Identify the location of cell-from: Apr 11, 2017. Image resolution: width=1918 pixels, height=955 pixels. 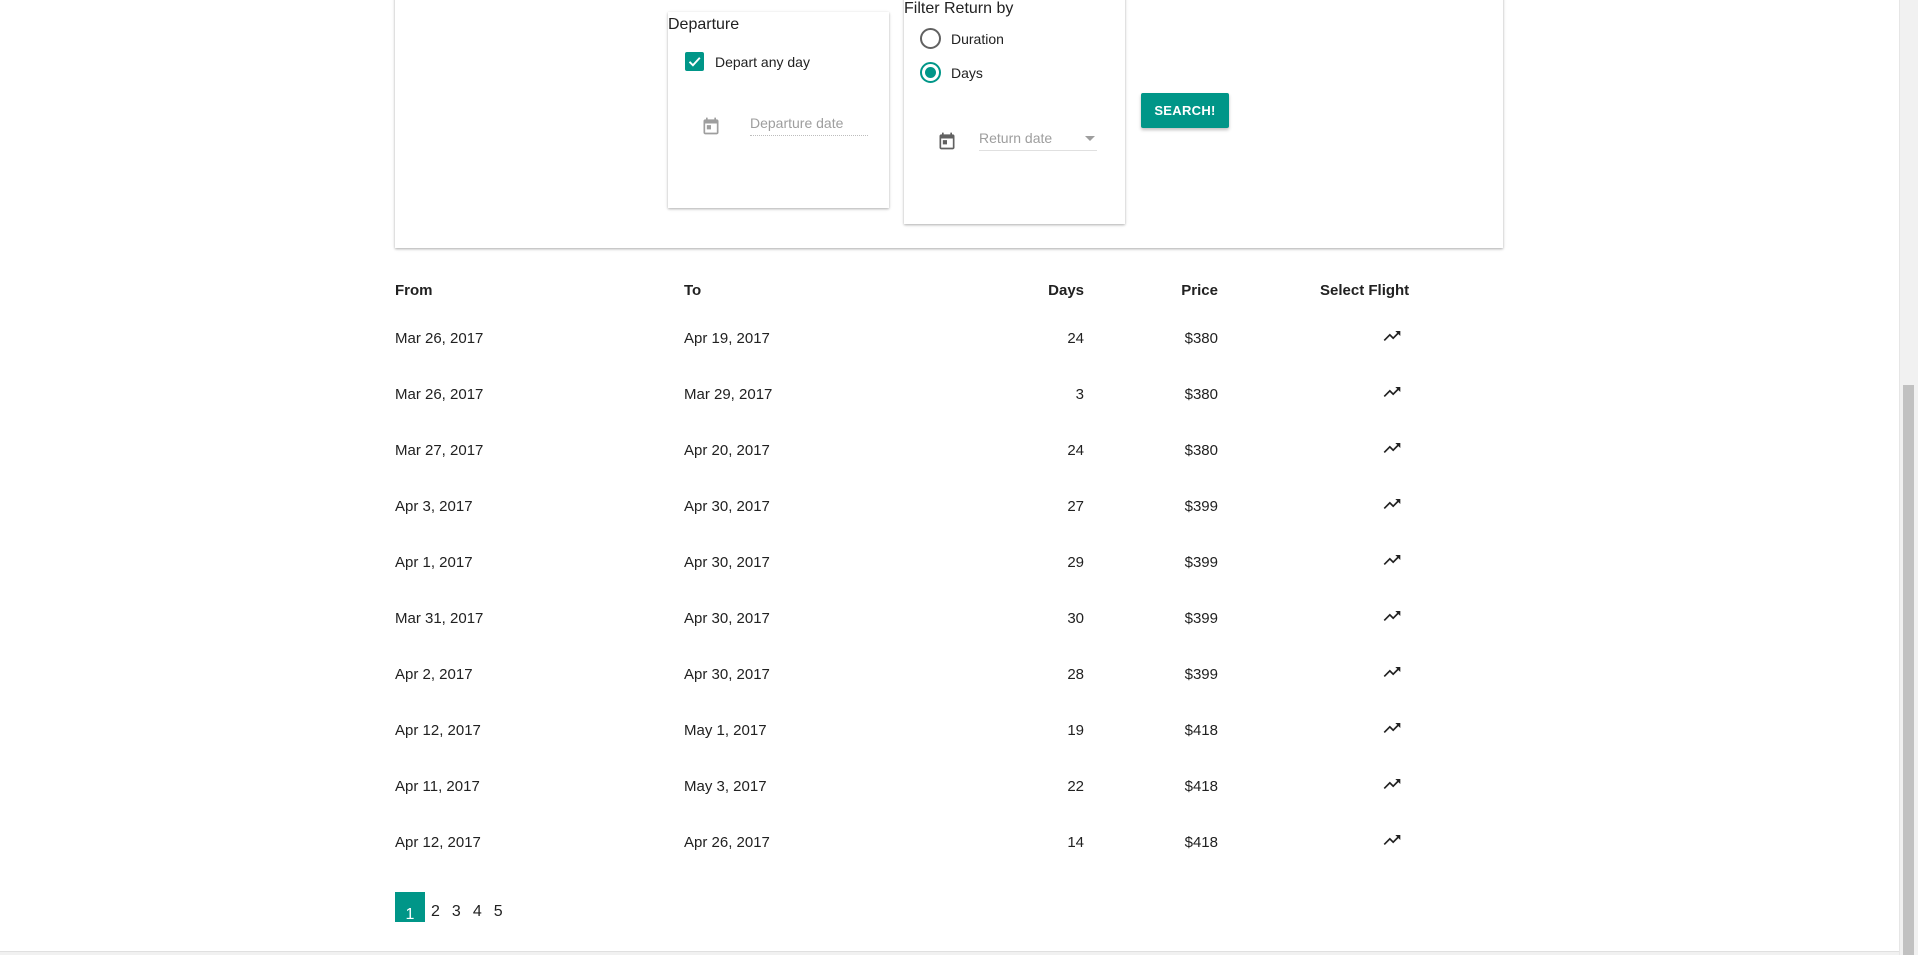
(437, 786).